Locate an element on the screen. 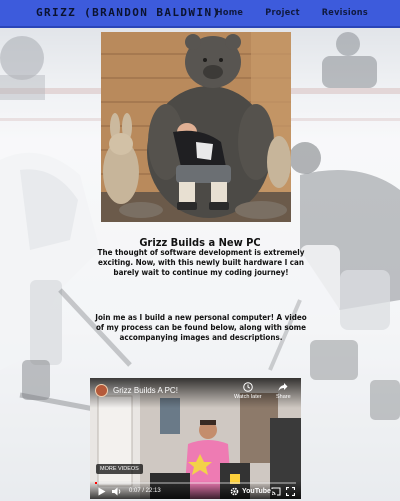  video-time-display: 0:07 / 22:13 is located at coordinates (145, 491).